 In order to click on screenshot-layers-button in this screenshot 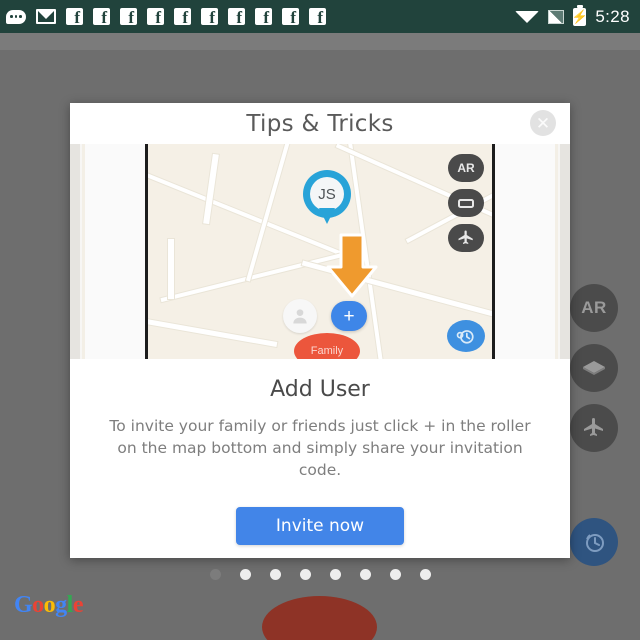, I will do `click(466, 203)`.